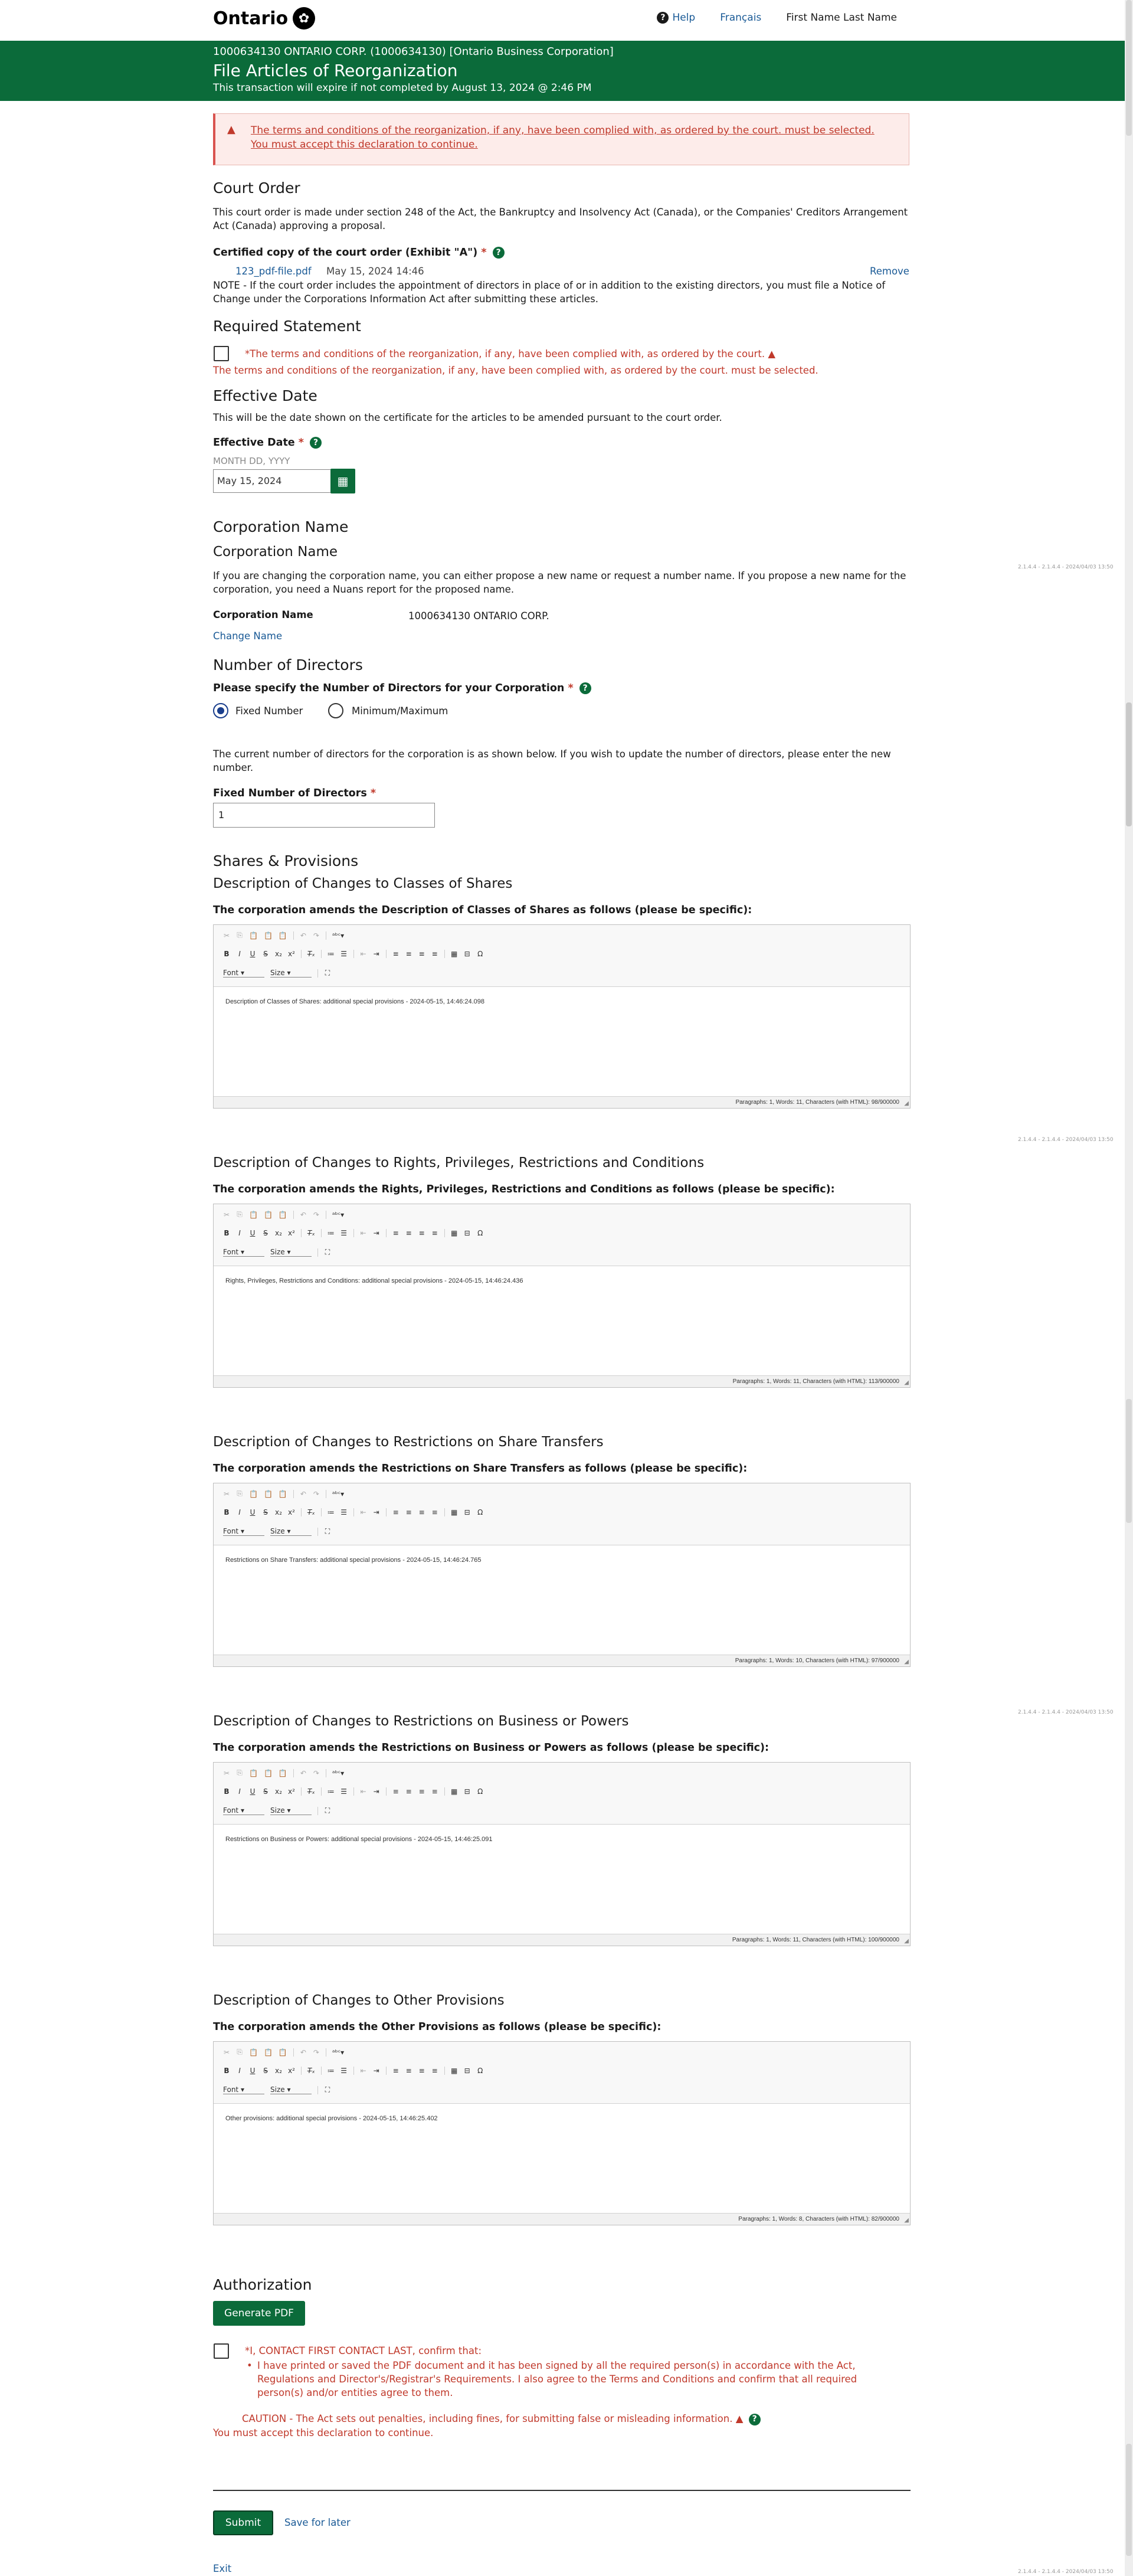  I want to click on user-name: First Name Last Name, so click(841, 18).